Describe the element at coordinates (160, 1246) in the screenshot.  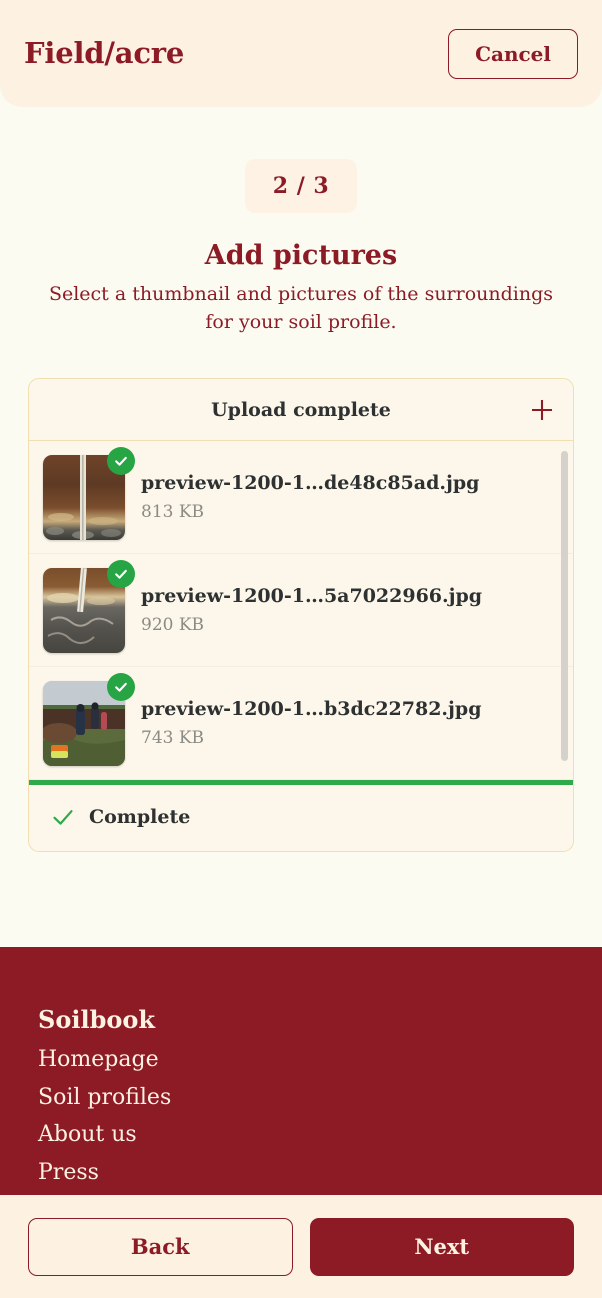
I see `back-button: Back` at that location.